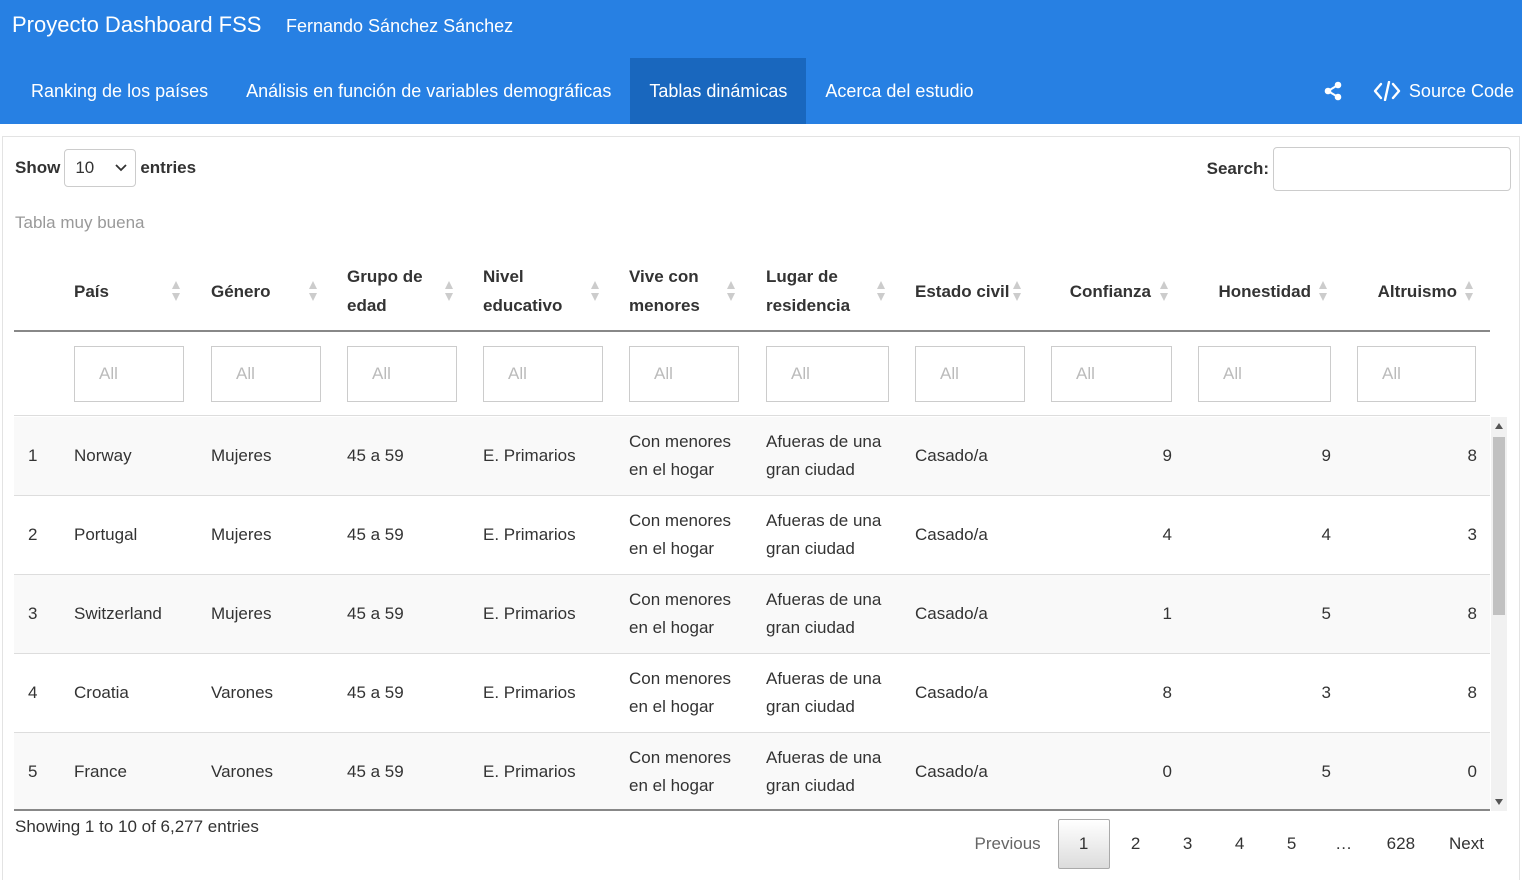  What do you see at coordinates (1499, 526) in the screenshot?
I see `scrollbar-thumb` at bounding box center [1499, 526].